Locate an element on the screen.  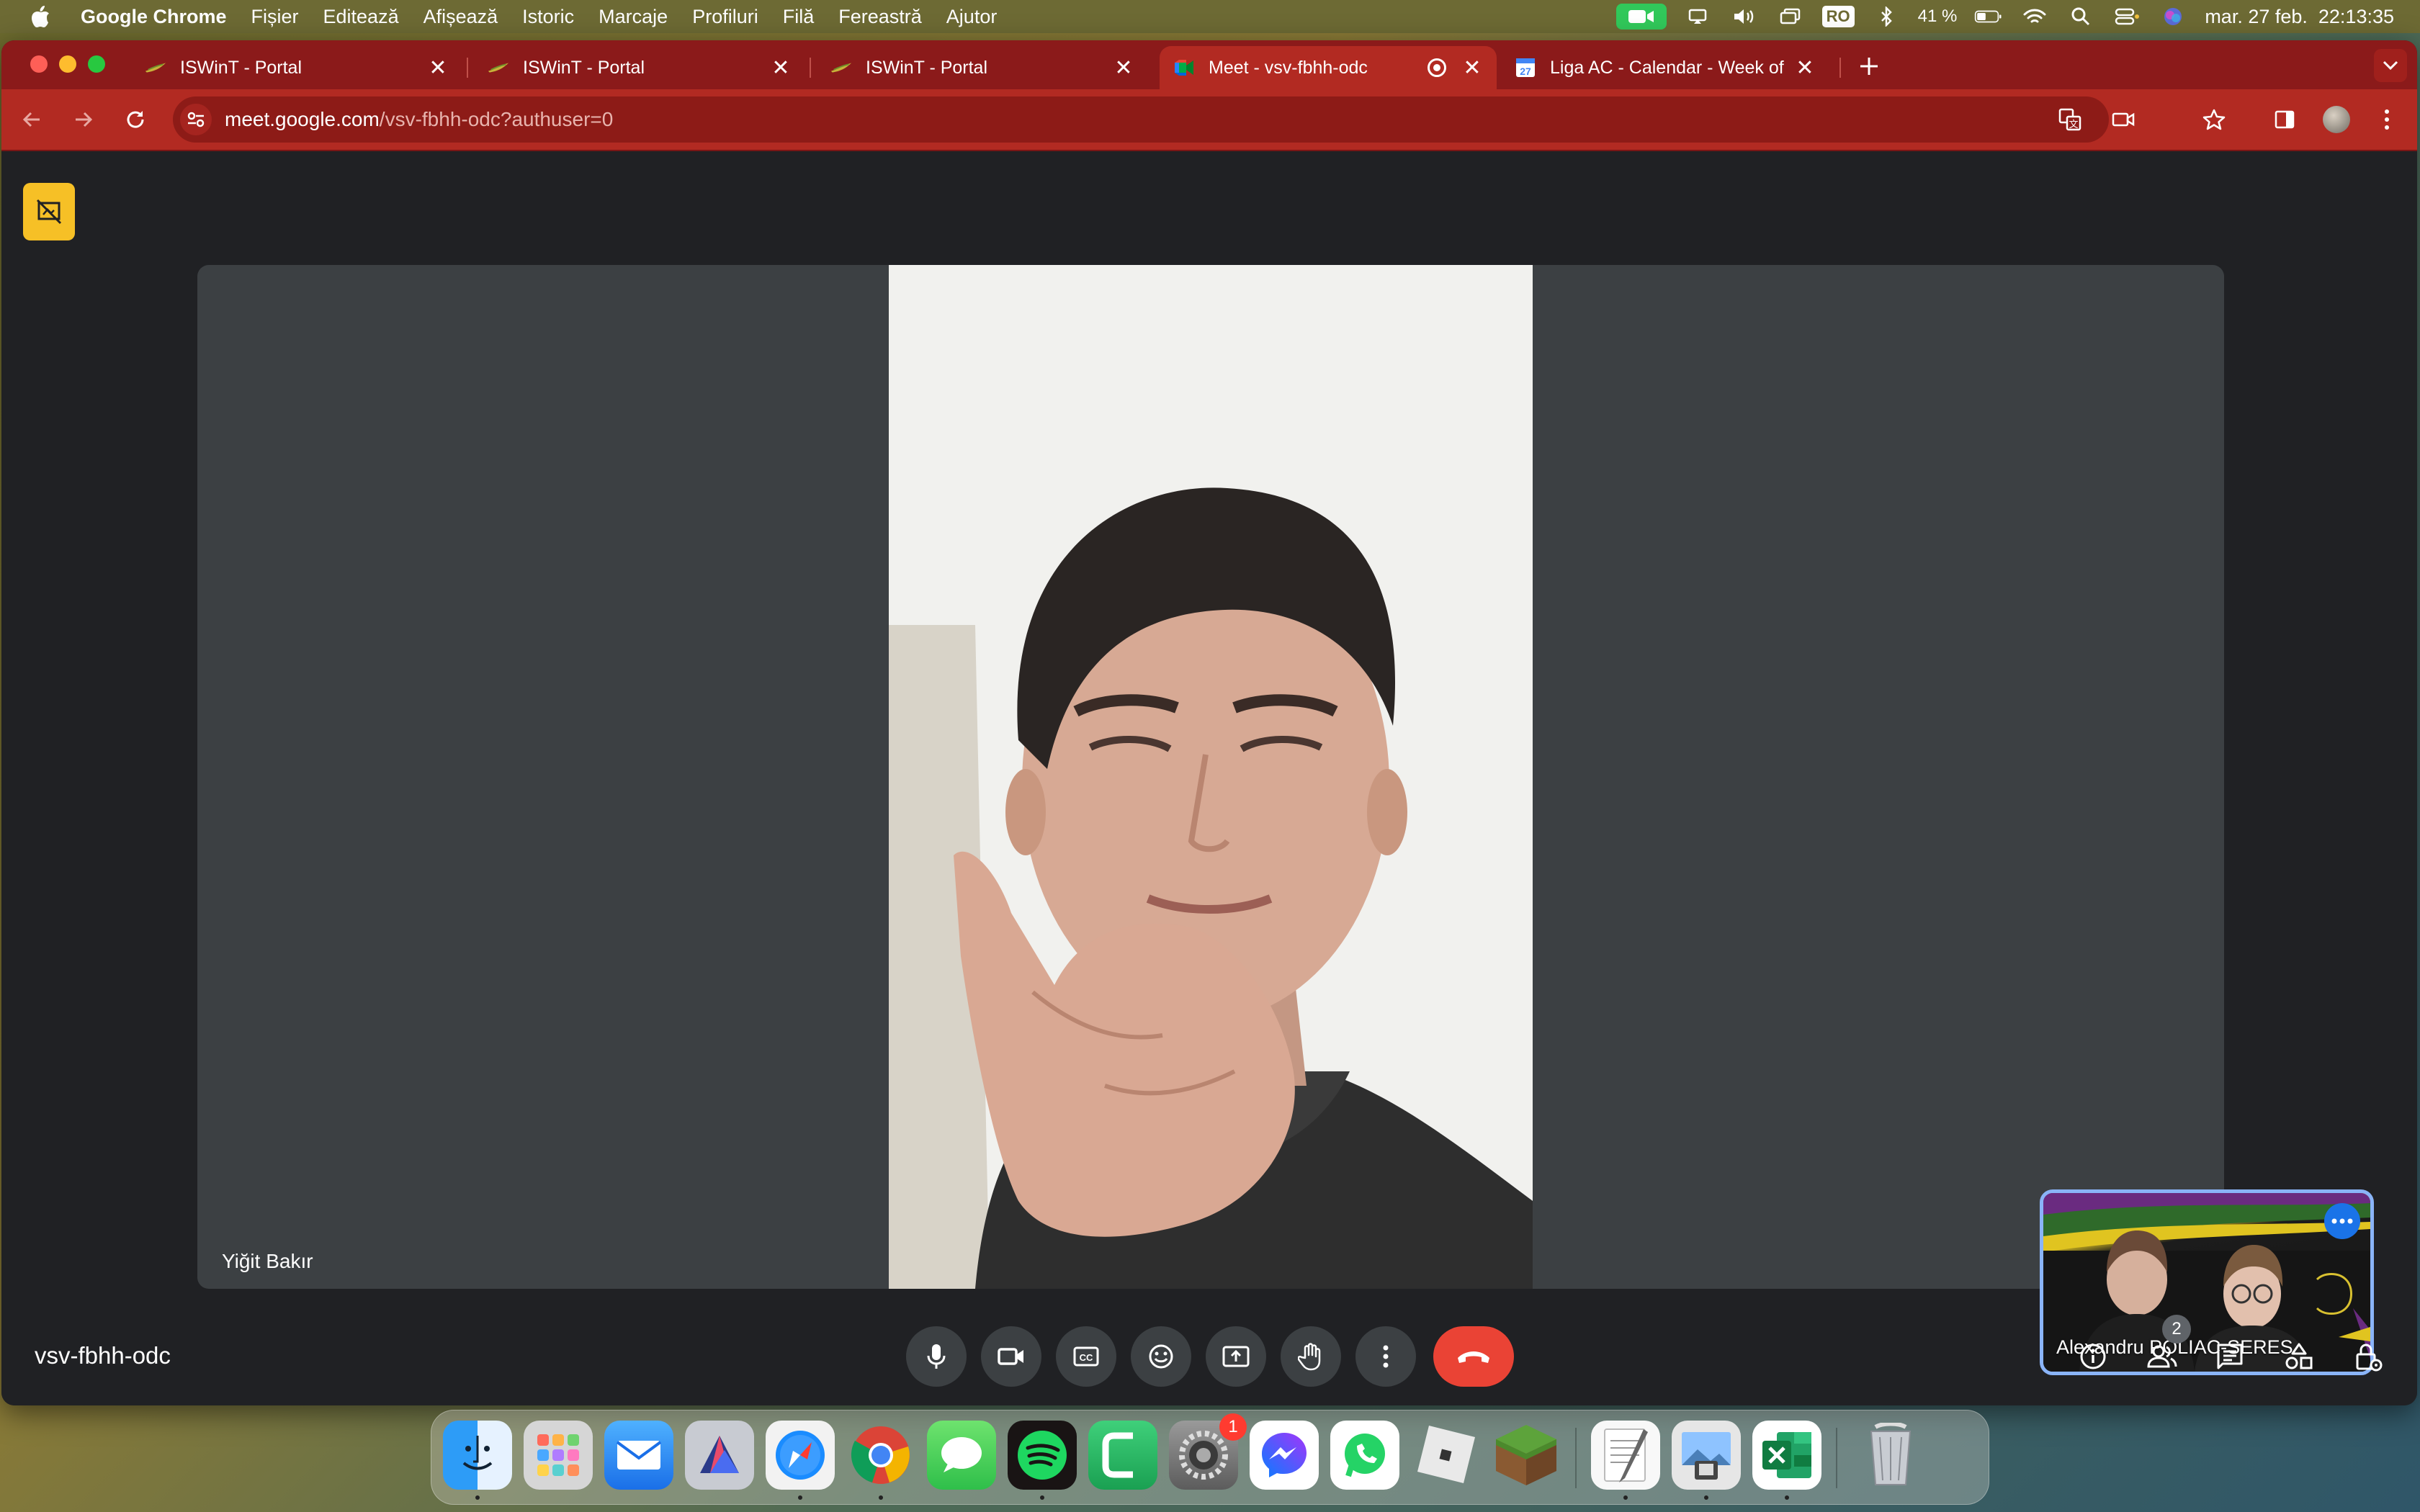
textedit-icon is located at coordinates (1626, 1455).